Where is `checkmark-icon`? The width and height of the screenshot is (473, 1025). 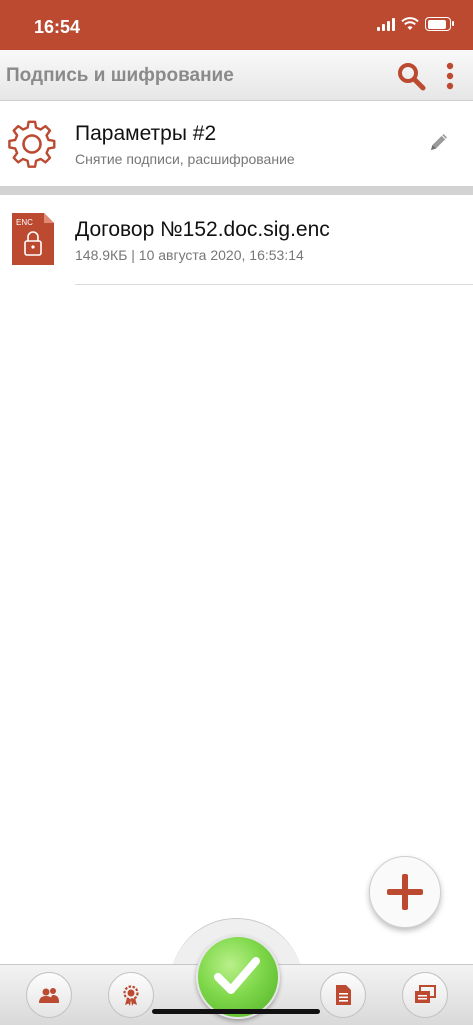 checkmark-icon is located at coordinates (237, 975).